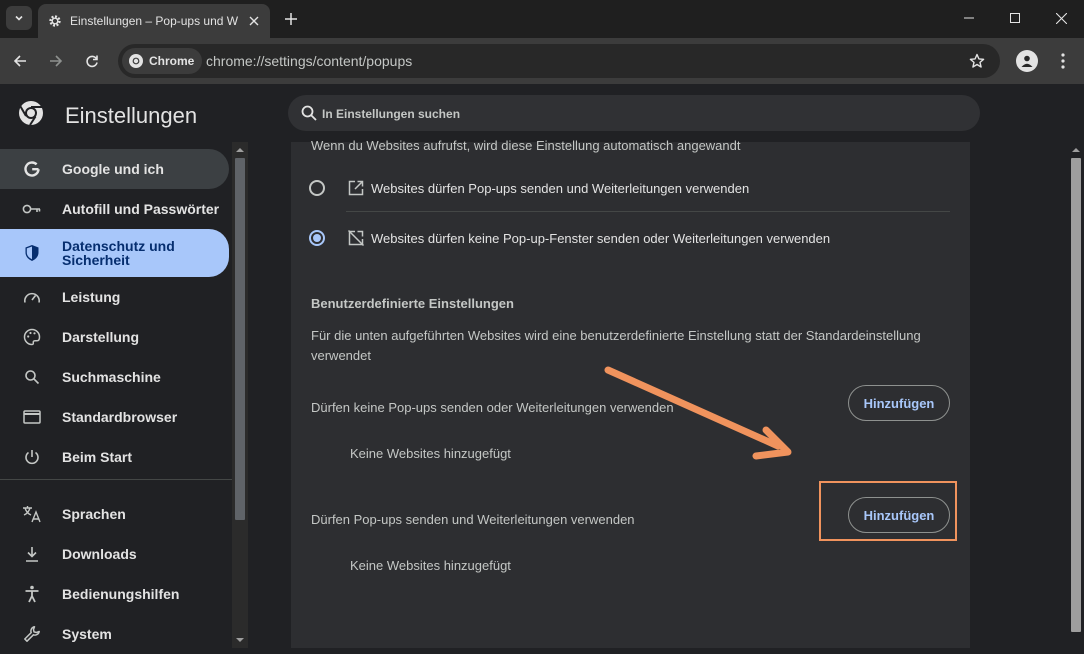 The image size is (1084, 654). Describe the element at coordinates (309, 61) in the screenshot. I see `url-text: chrome://settings/content/popups` at that location.